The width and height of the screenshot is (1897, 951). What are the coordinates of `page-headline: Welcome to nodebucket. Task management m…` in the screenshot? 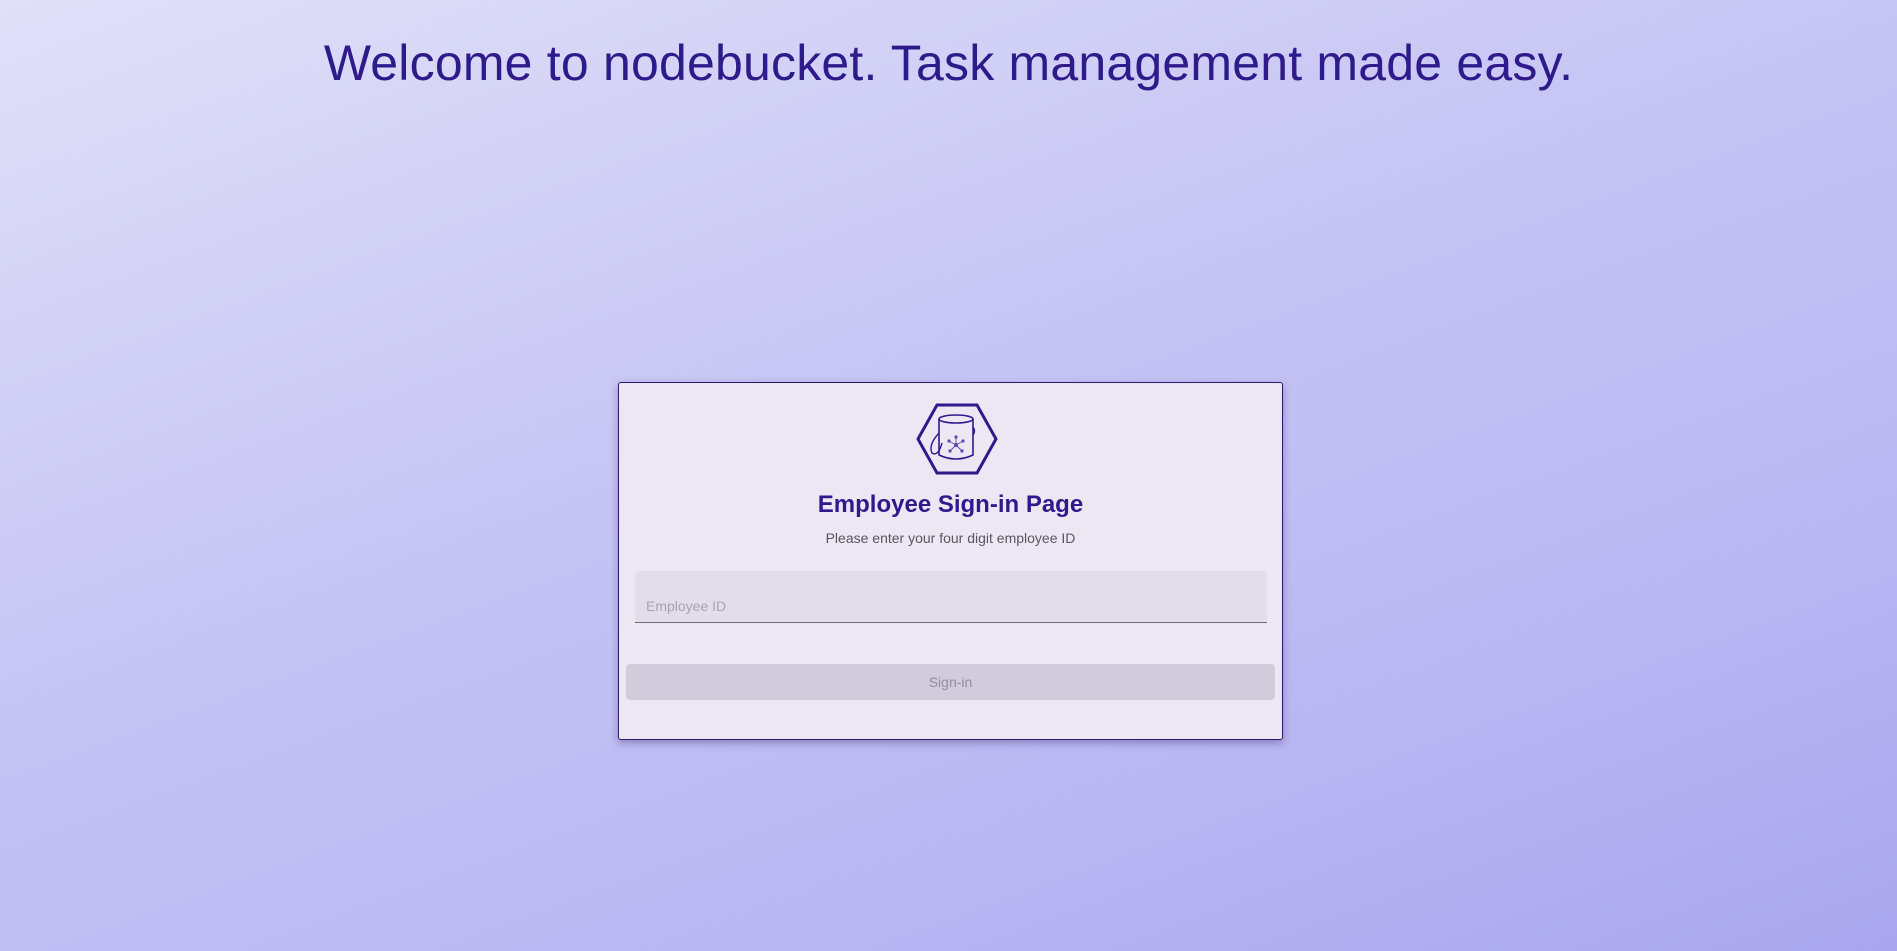 It's located at (948, 63).